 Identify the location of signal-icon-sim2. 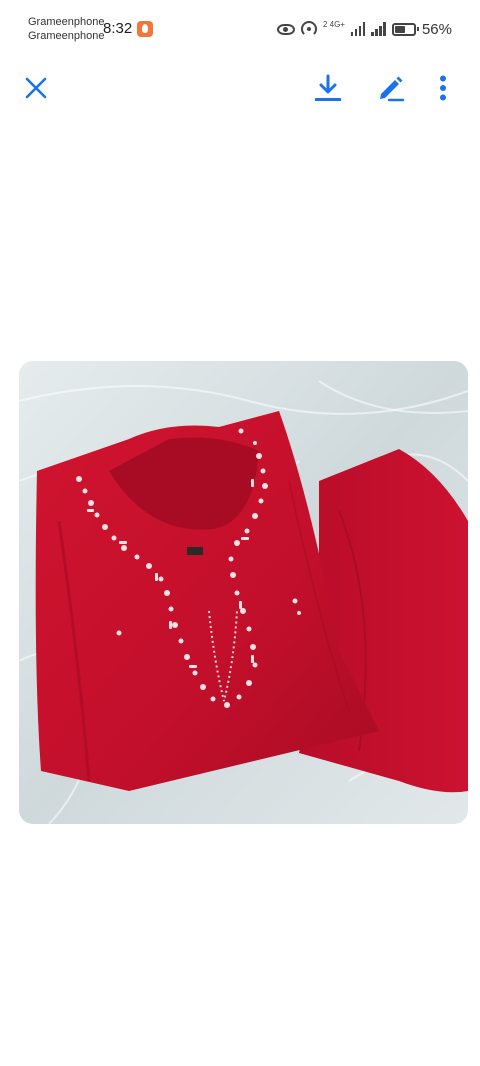
(378, 29).